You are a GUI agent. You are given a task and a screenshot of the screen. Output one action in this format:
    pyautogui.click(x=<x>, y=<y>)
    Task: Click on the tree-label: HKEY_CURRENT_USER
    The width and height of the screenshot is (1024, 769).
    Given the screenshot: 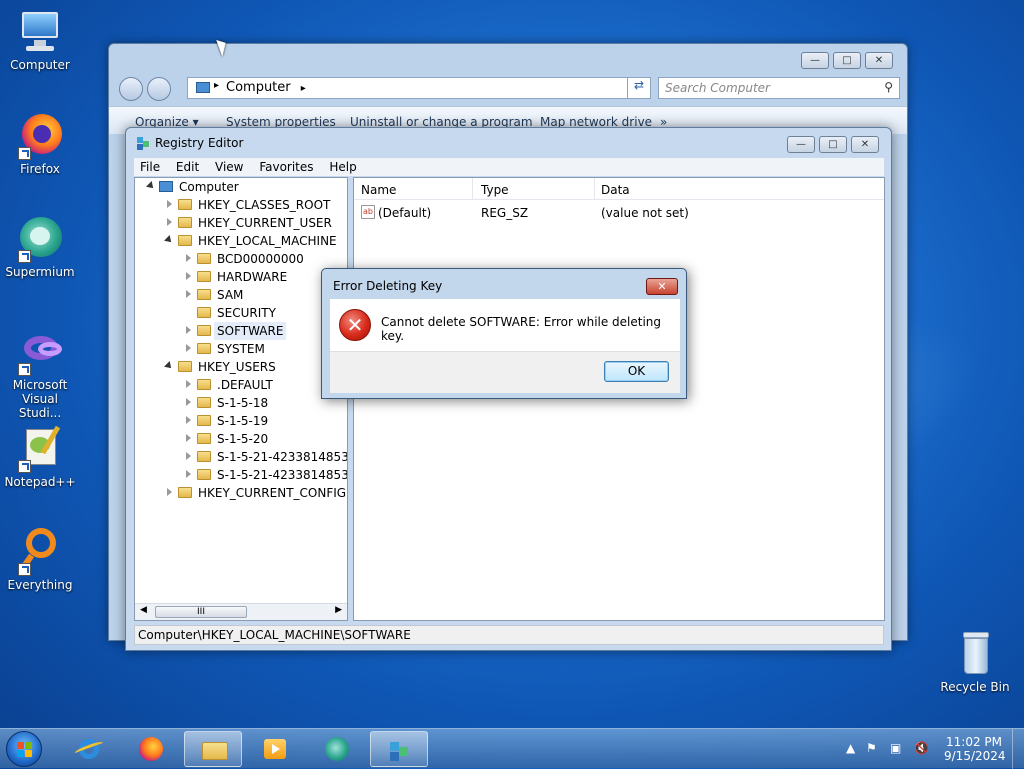 What is the action you would take?
    pyautogui.click(x=265, y=223)
    